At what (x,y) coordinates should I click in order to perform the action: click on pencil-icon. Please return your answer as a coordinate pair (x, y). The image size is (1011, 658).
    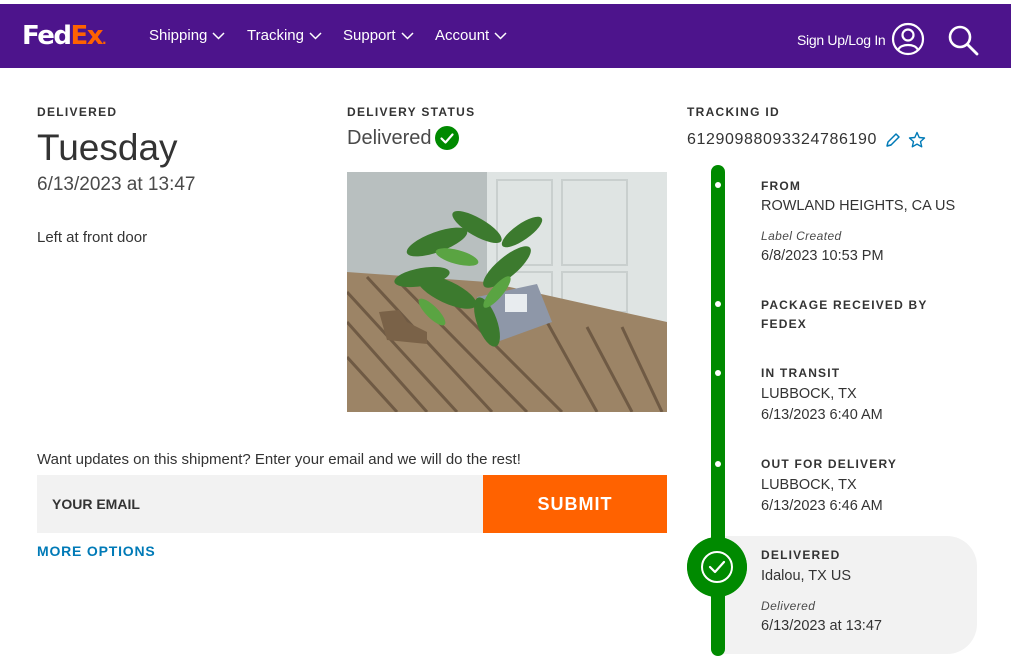
    Looking at the image, I should click on (893, 140).